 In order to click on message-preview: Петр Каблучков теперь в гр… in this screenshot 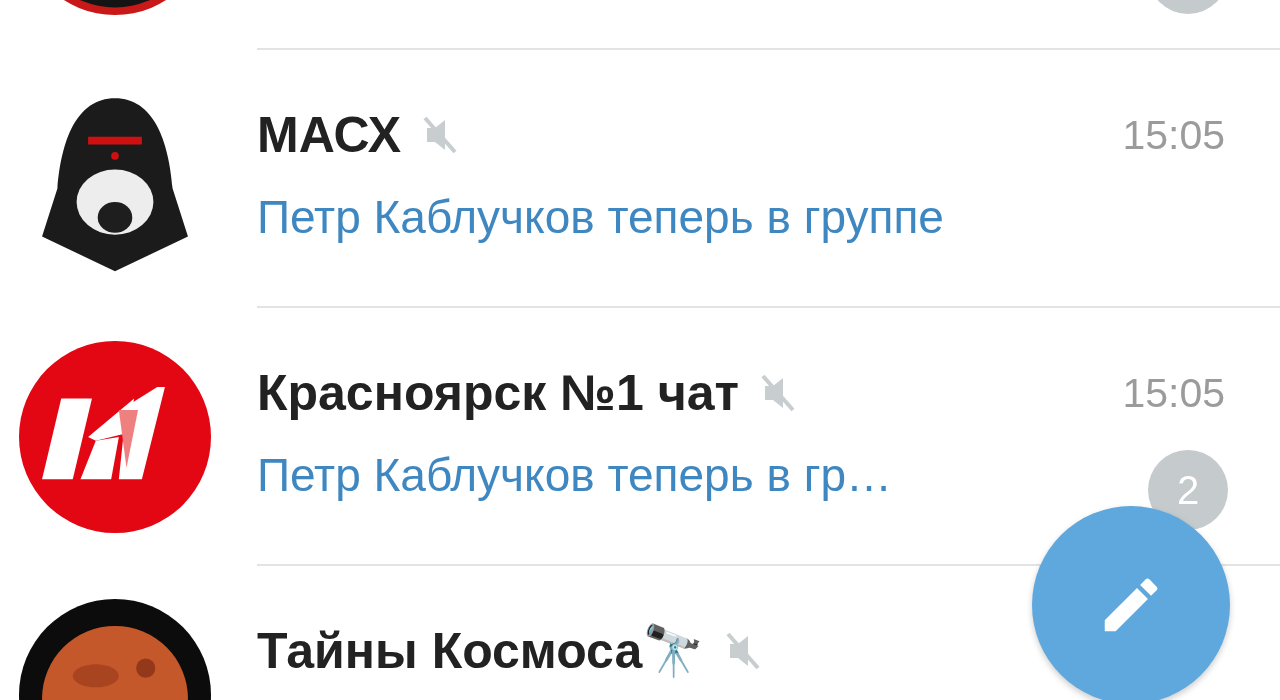, I will do `click(574, 475)`.